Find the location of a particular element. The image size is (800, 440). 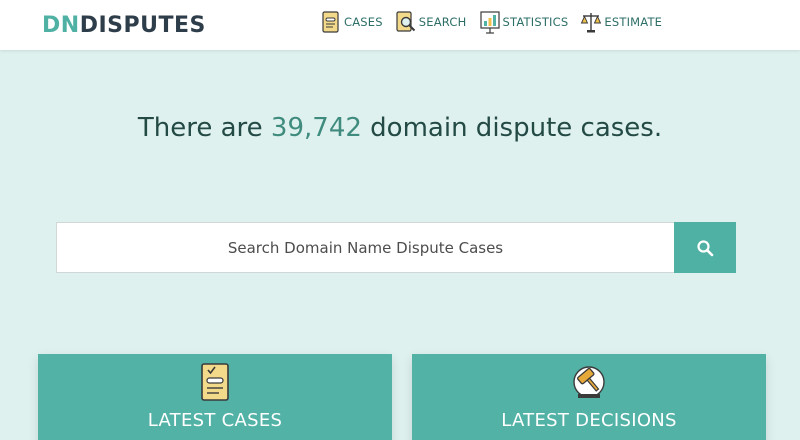

case-search-input is located at coordinates (365, 247).